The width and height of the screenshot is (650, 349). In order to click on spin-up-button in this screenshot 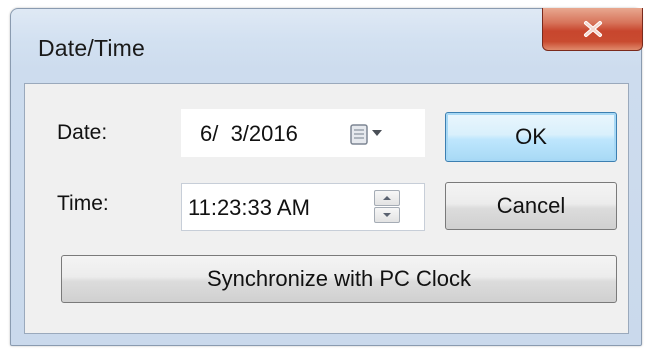, I will do `click(387, 198)`.